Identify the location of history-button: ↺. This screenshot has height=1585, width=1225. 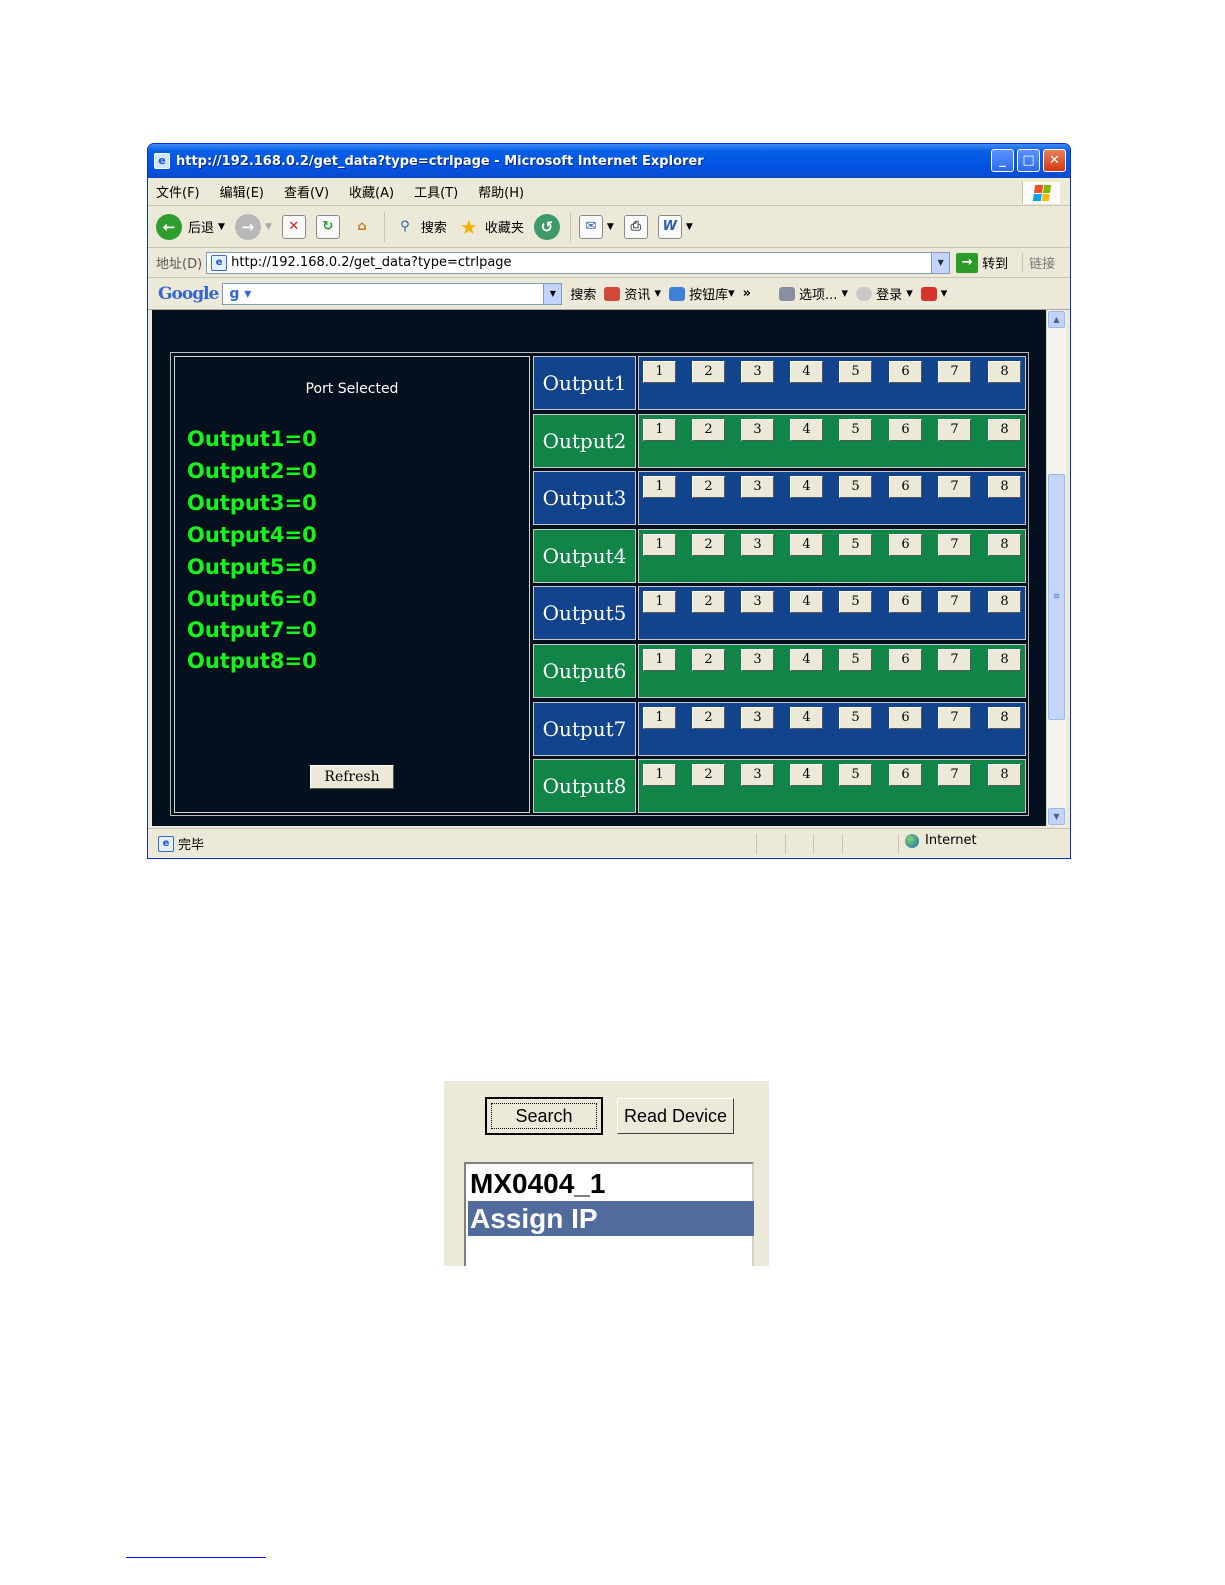
(546, 226).